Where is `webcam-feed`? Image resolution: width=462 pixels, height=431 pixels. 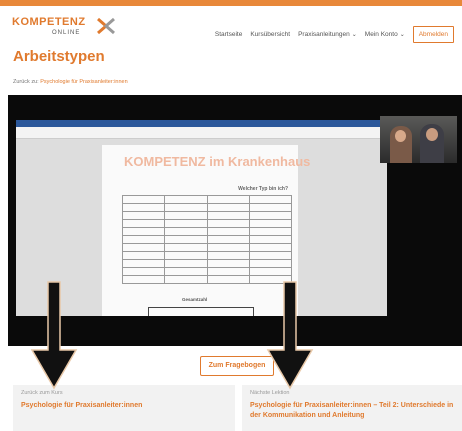
webcam-feed is located at coordinates (418, 139).